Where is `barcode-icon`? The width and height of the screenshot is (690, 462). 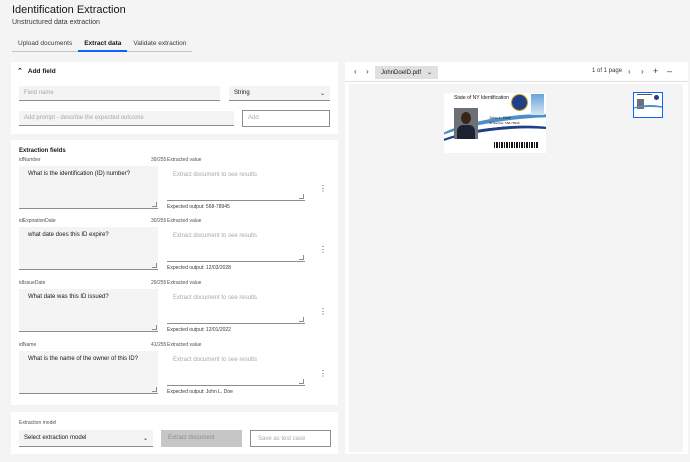
barcode-icon is located at coordinates (516, 145).